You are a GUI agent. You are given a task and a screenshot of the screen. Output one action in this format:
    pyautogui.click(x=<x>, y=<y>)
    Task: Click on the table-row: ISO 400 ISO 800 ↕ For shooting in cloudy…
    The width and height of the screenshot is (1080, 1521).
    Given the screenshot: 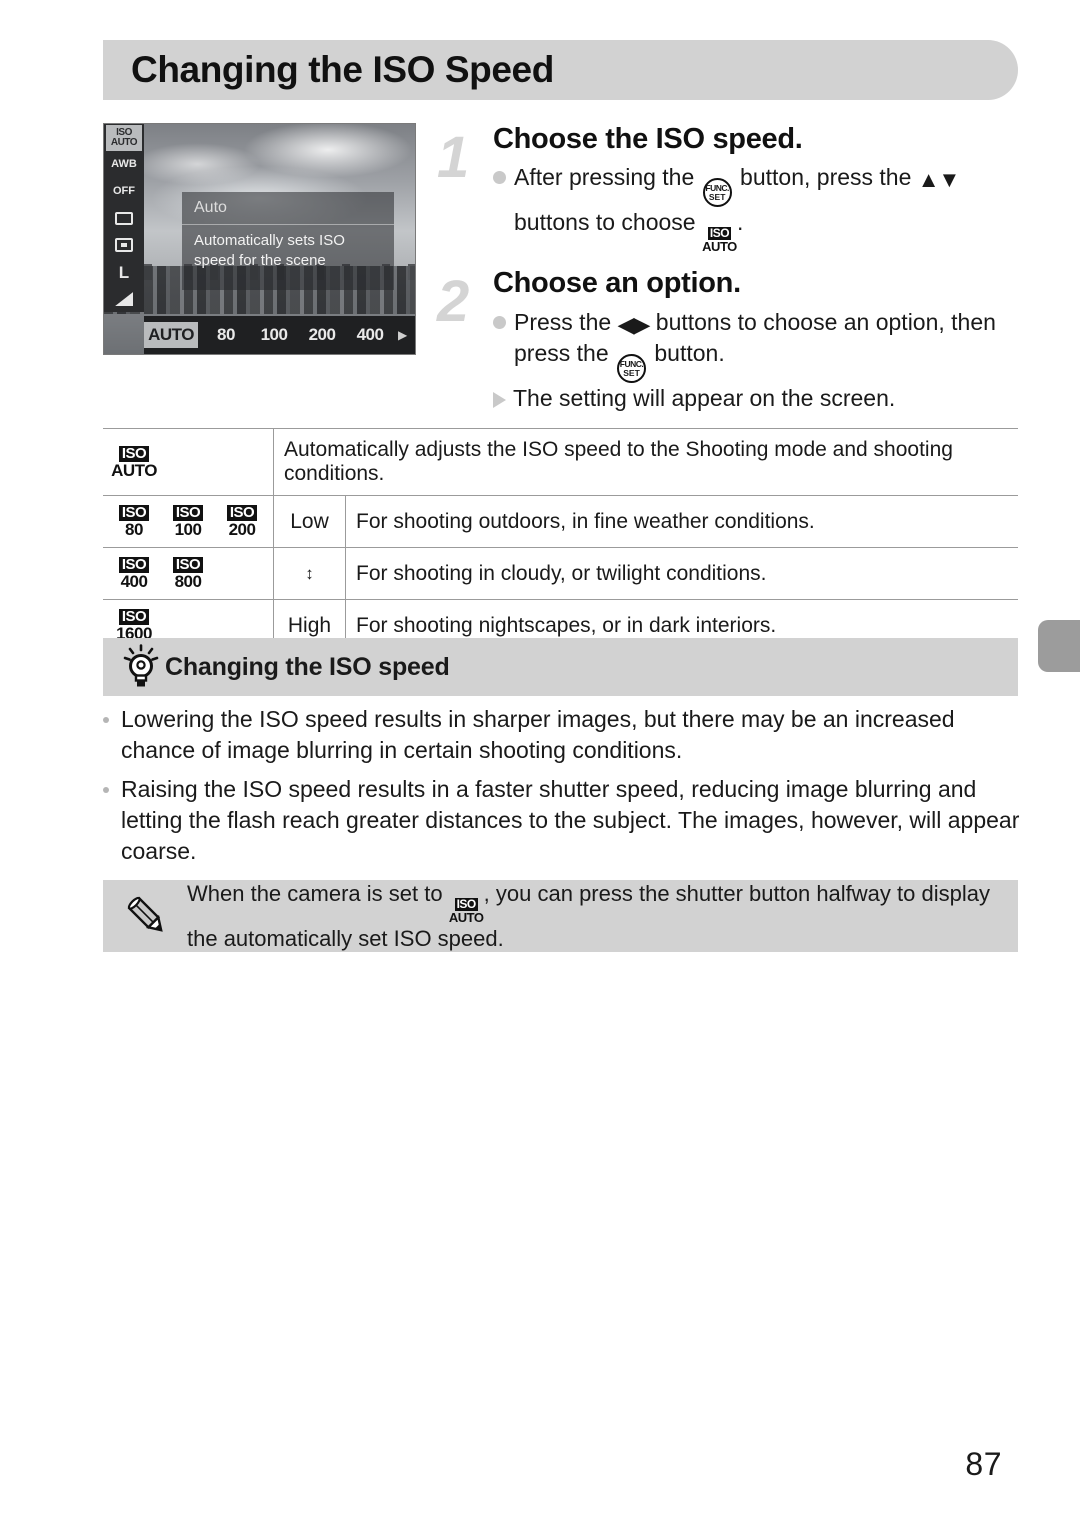 What is the action you would take?
    pyautogui.click(x=560, y=573)
    